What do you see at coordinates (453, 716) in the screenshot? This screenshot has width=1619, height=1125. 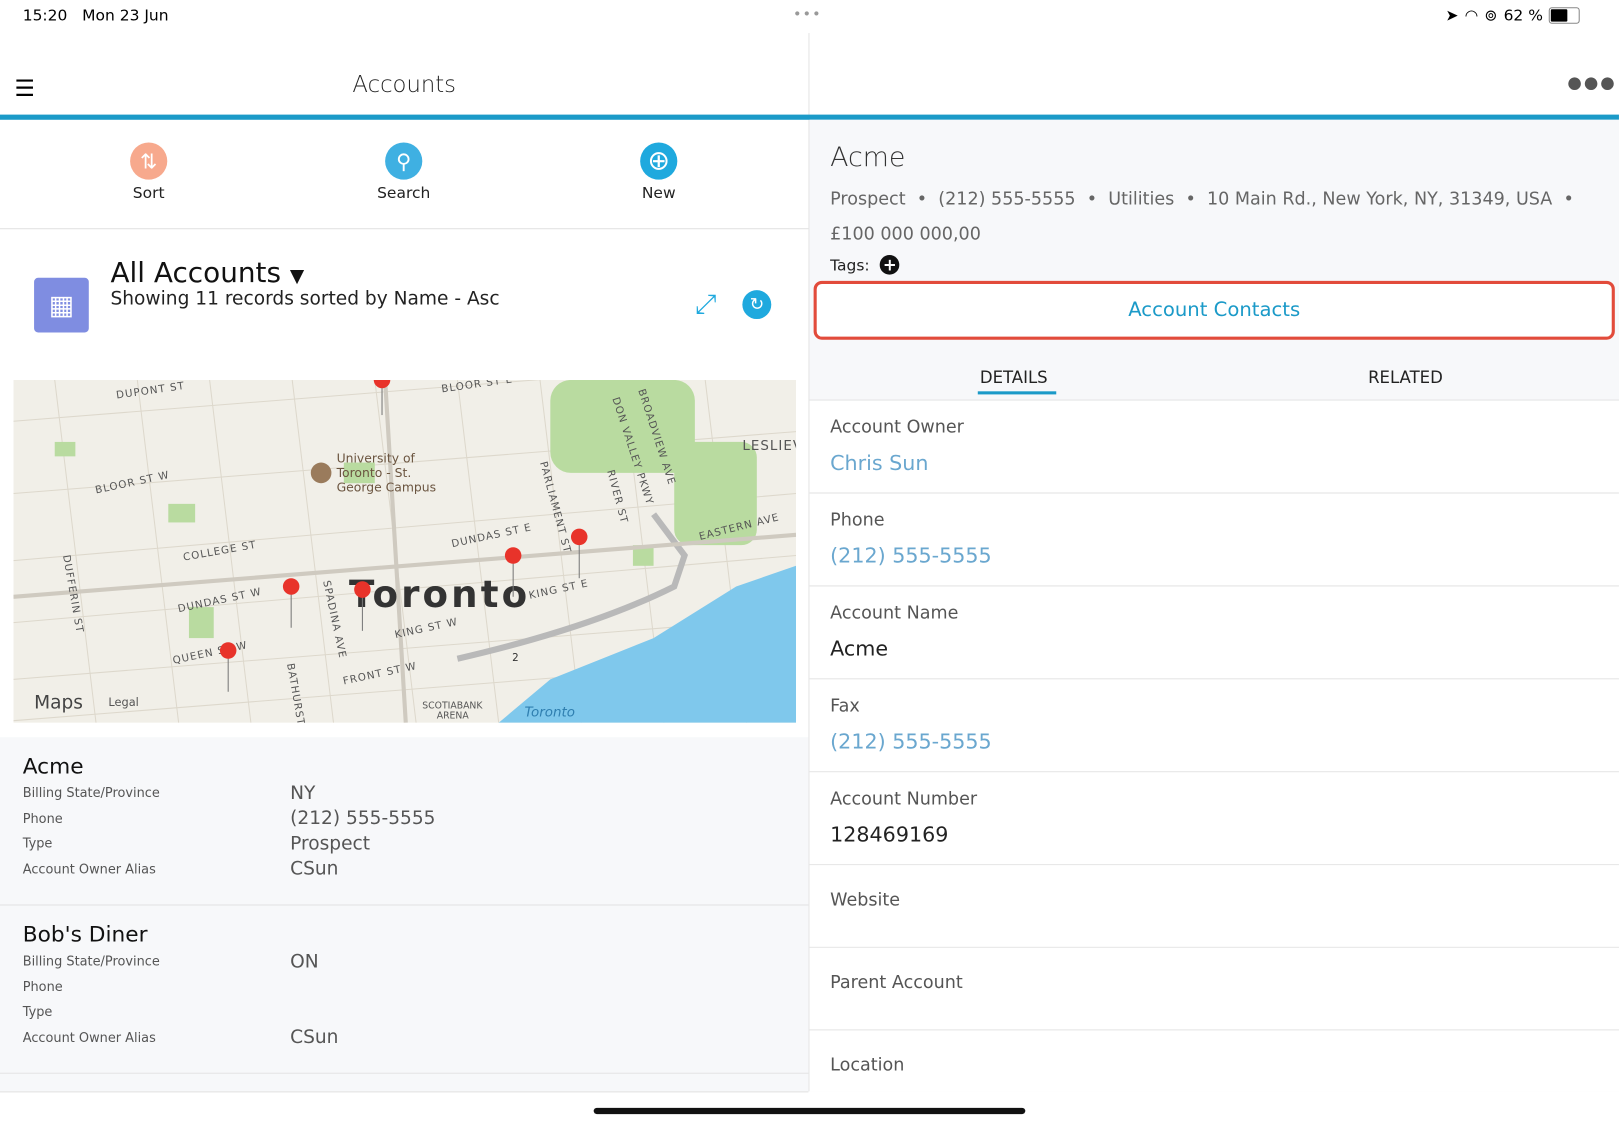 I see `map-poi-label: ARENA` at bounding box center [453, 716].